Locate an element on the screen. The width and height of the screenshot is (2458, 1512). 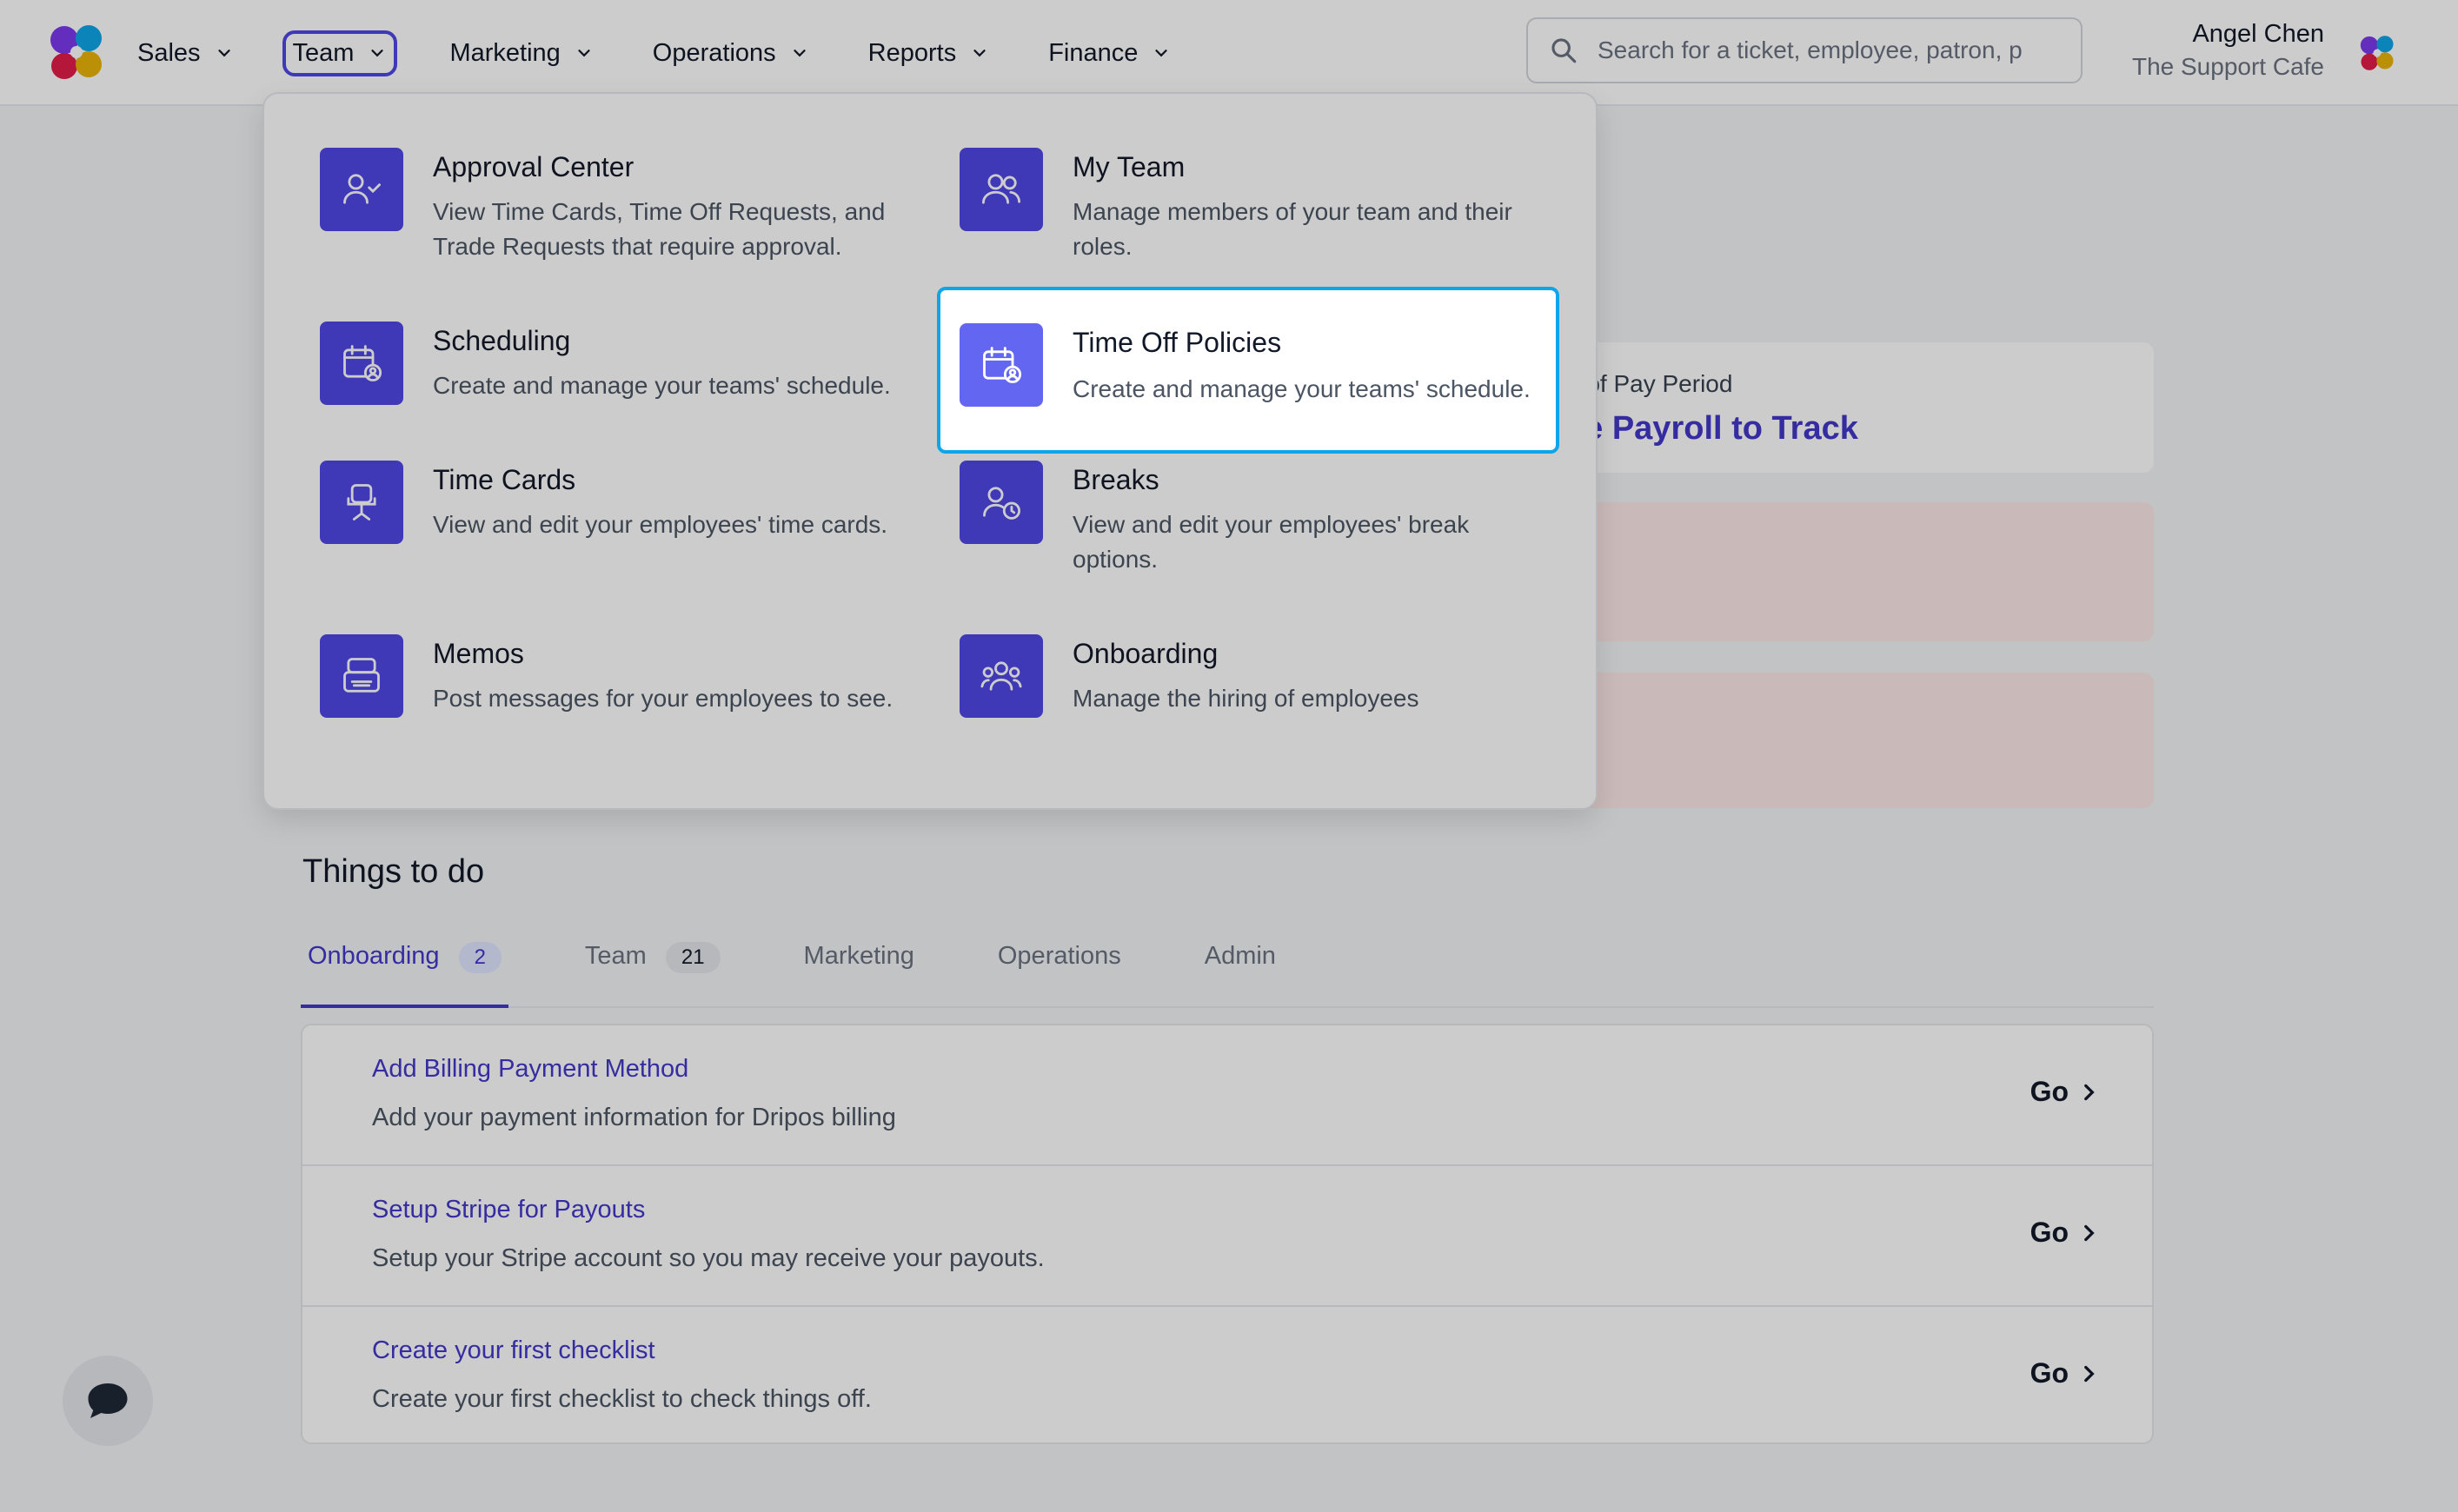
menu-item-title: Breaks is located at coordinates (1116, 479).